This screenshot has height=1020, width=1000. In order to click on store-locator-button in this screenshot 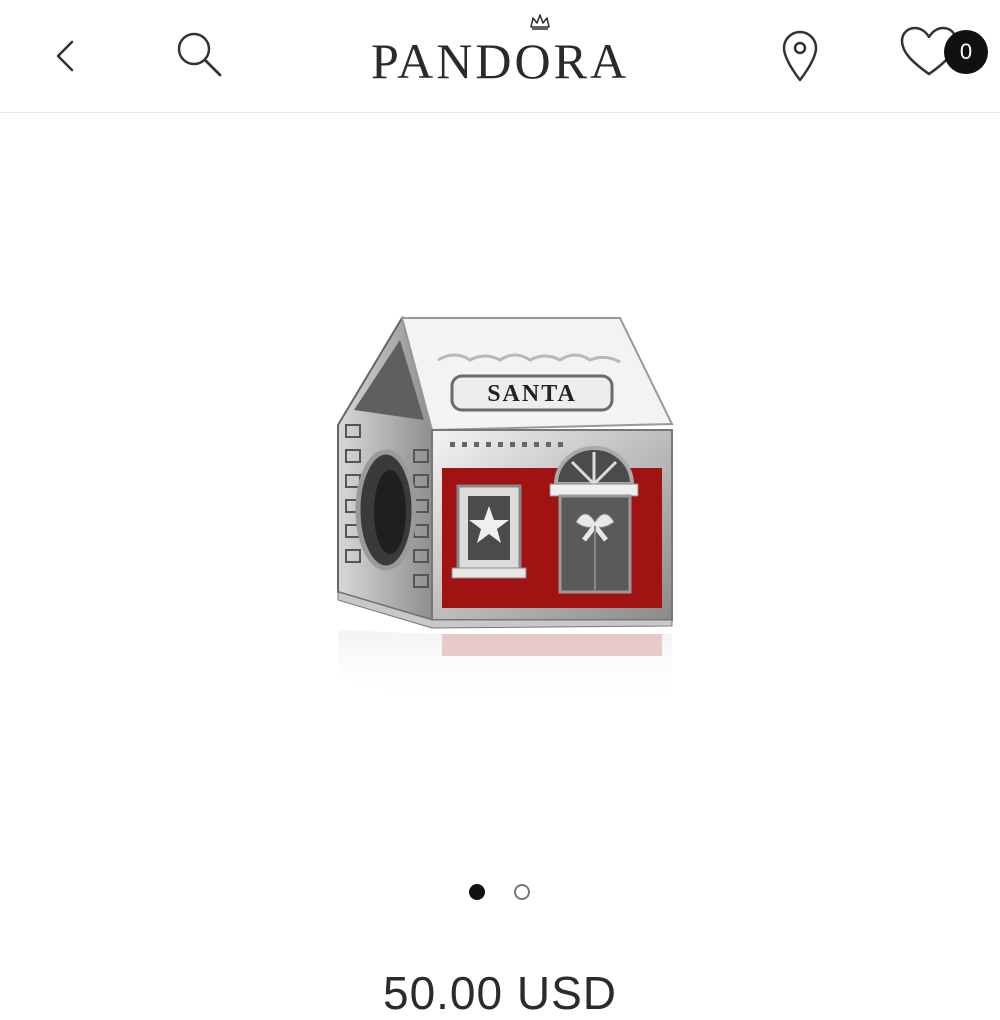, I will do `click(800, 56)`.